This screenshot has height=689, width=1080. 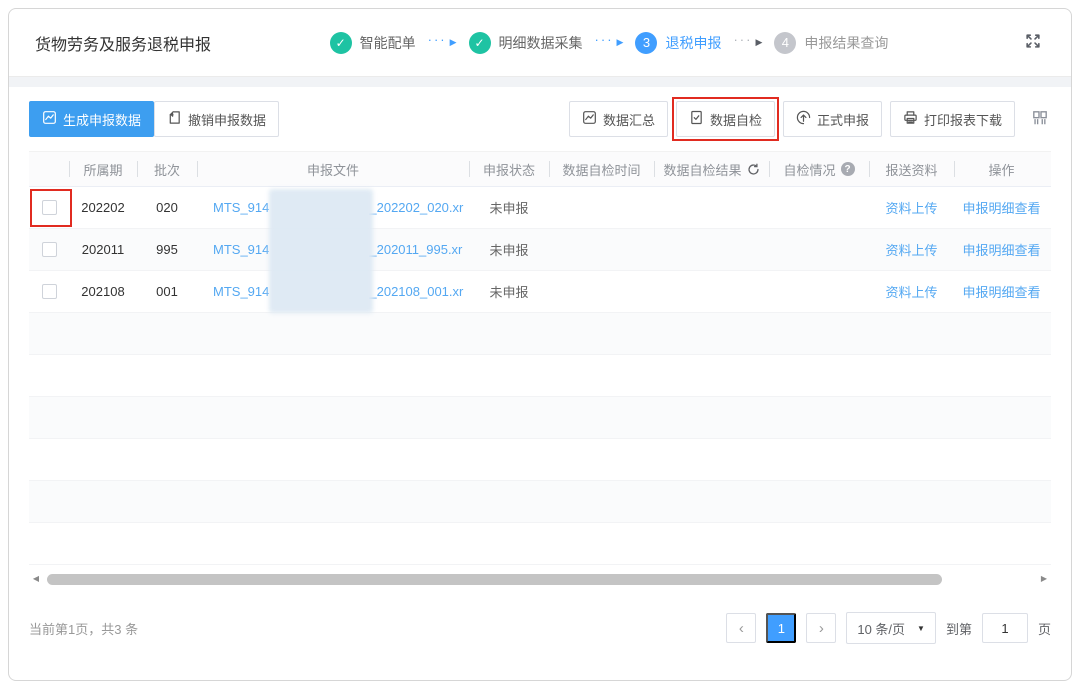 I want to click on declaration-file-link: MTS_914 _202108_001.xr, so click(x=338, y=291).